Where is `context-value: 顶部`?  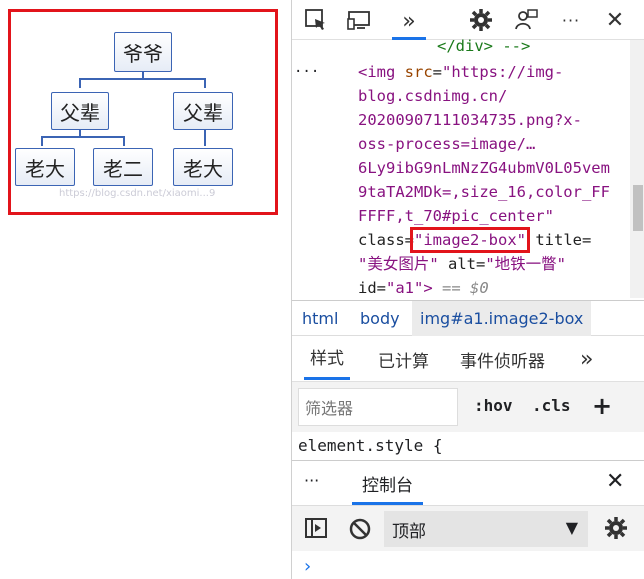
context-value: 顶部 is located at coordinates (409, 531).